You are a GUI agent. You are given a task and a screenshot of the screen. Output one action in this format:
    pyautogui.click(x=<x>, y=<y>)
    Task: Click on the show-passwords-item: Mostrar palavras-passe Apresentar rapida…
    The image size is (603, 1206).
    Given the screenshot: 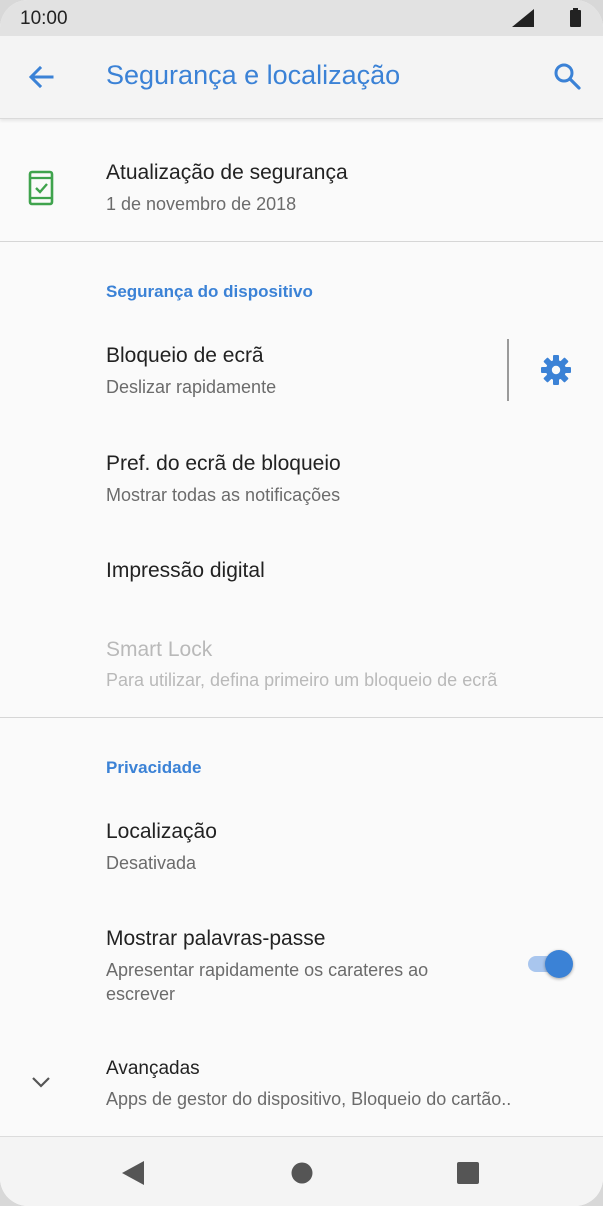 What is the action you would take?
    pyautogui.click(x=301, y=967)
    